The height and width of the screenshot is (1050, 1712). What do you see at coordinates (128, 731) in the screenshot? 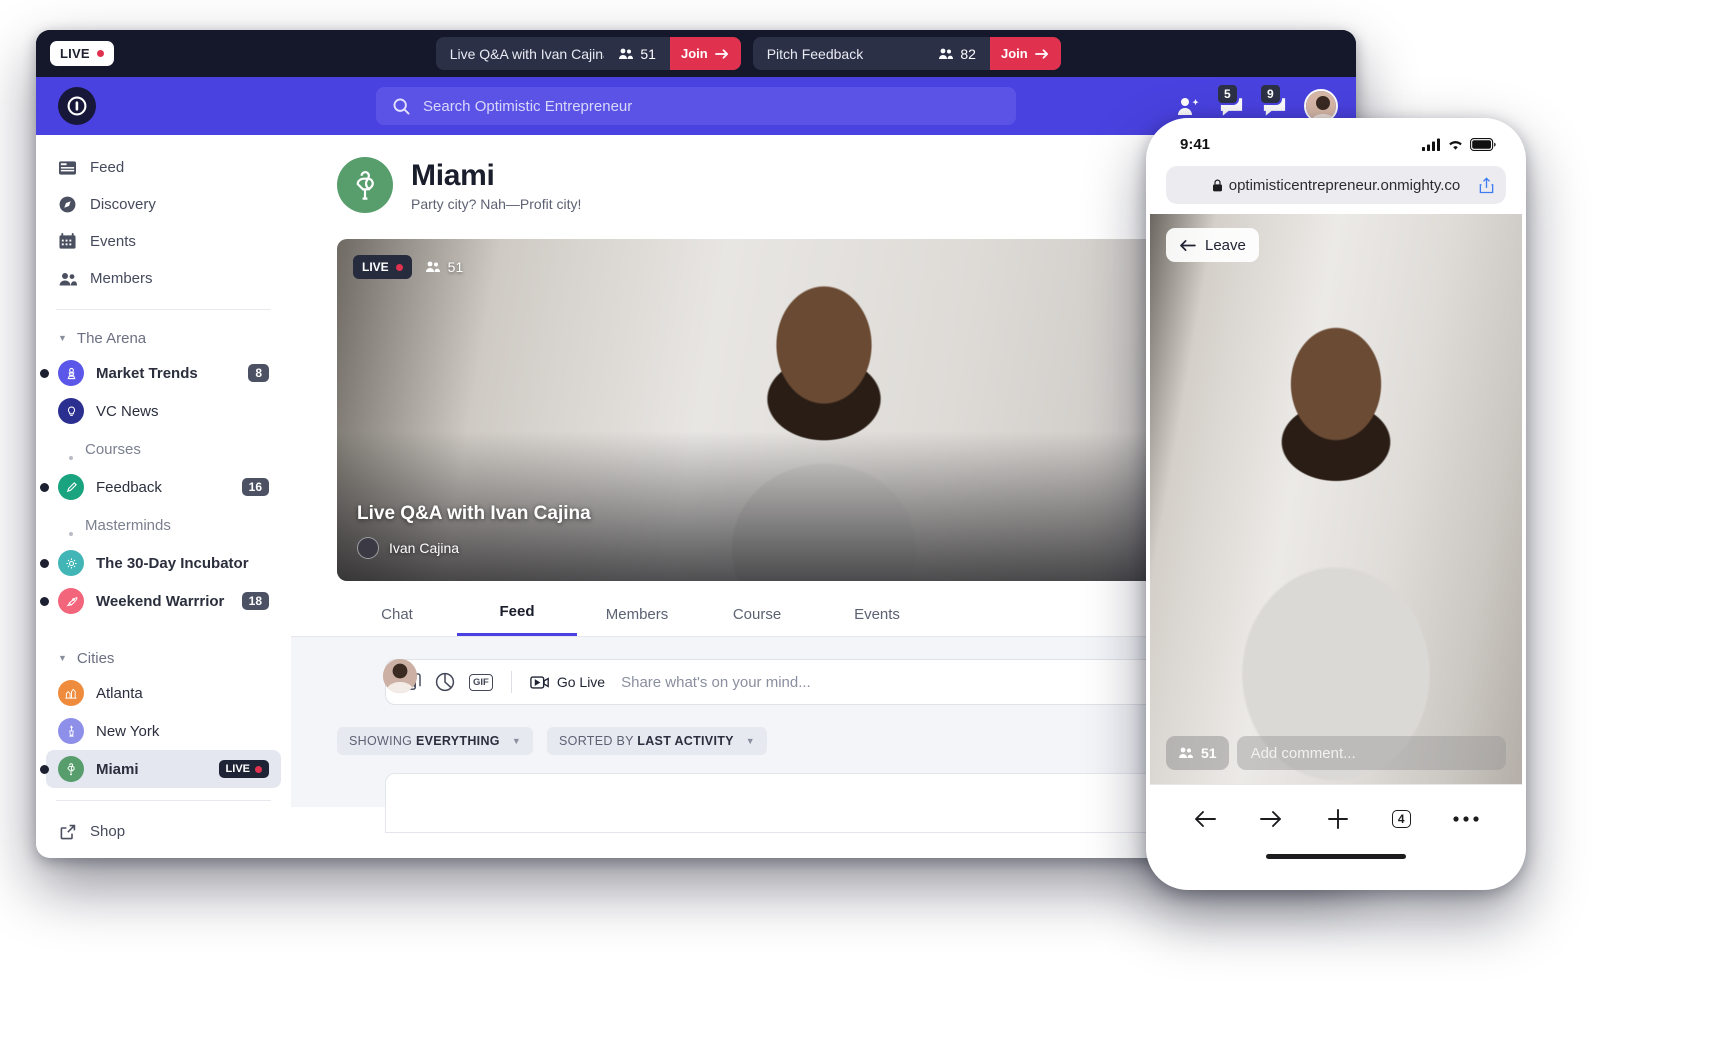
I see `sidebar-item-new-york-label: New York` at bounding box center [128, 731].